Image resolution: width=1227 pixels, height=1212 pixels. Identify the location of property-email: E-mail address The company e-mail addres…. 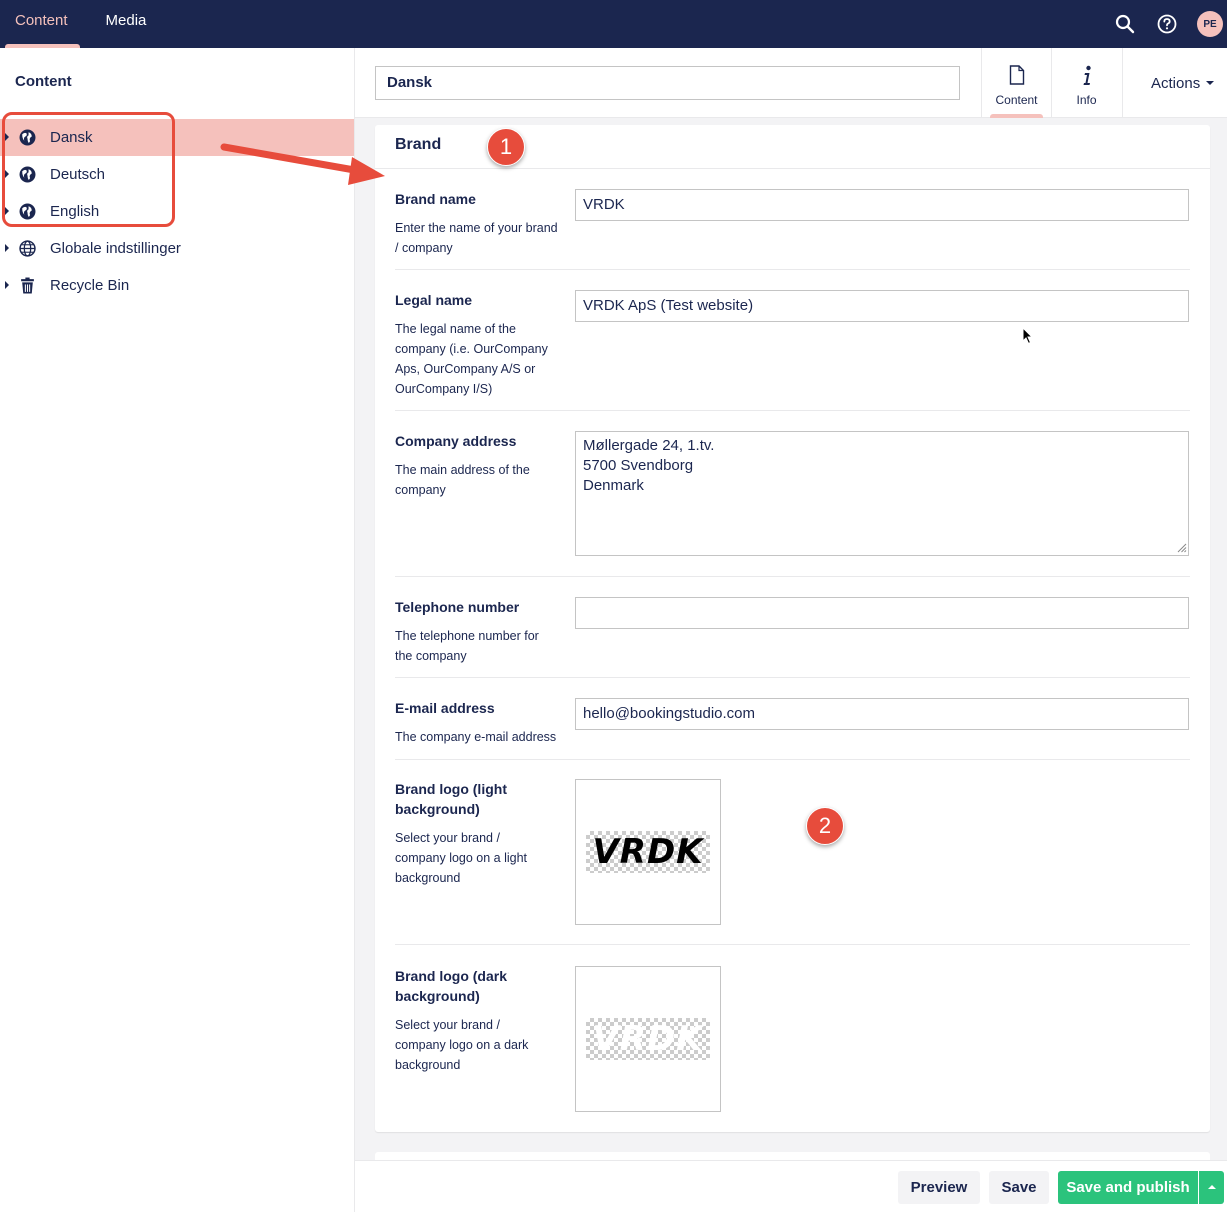
(792, 729).